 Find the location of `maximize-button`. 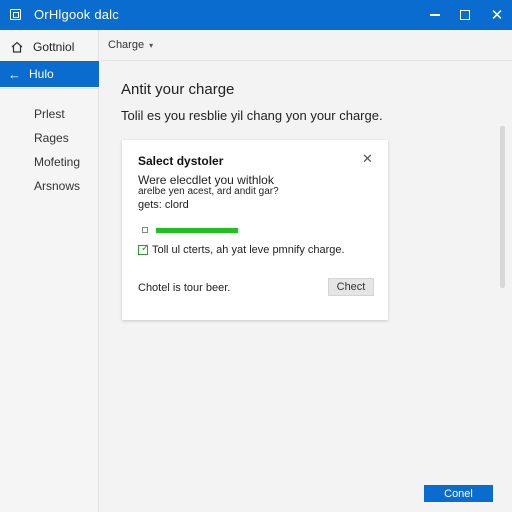

maximize-button is located at coordinates (465, 15).